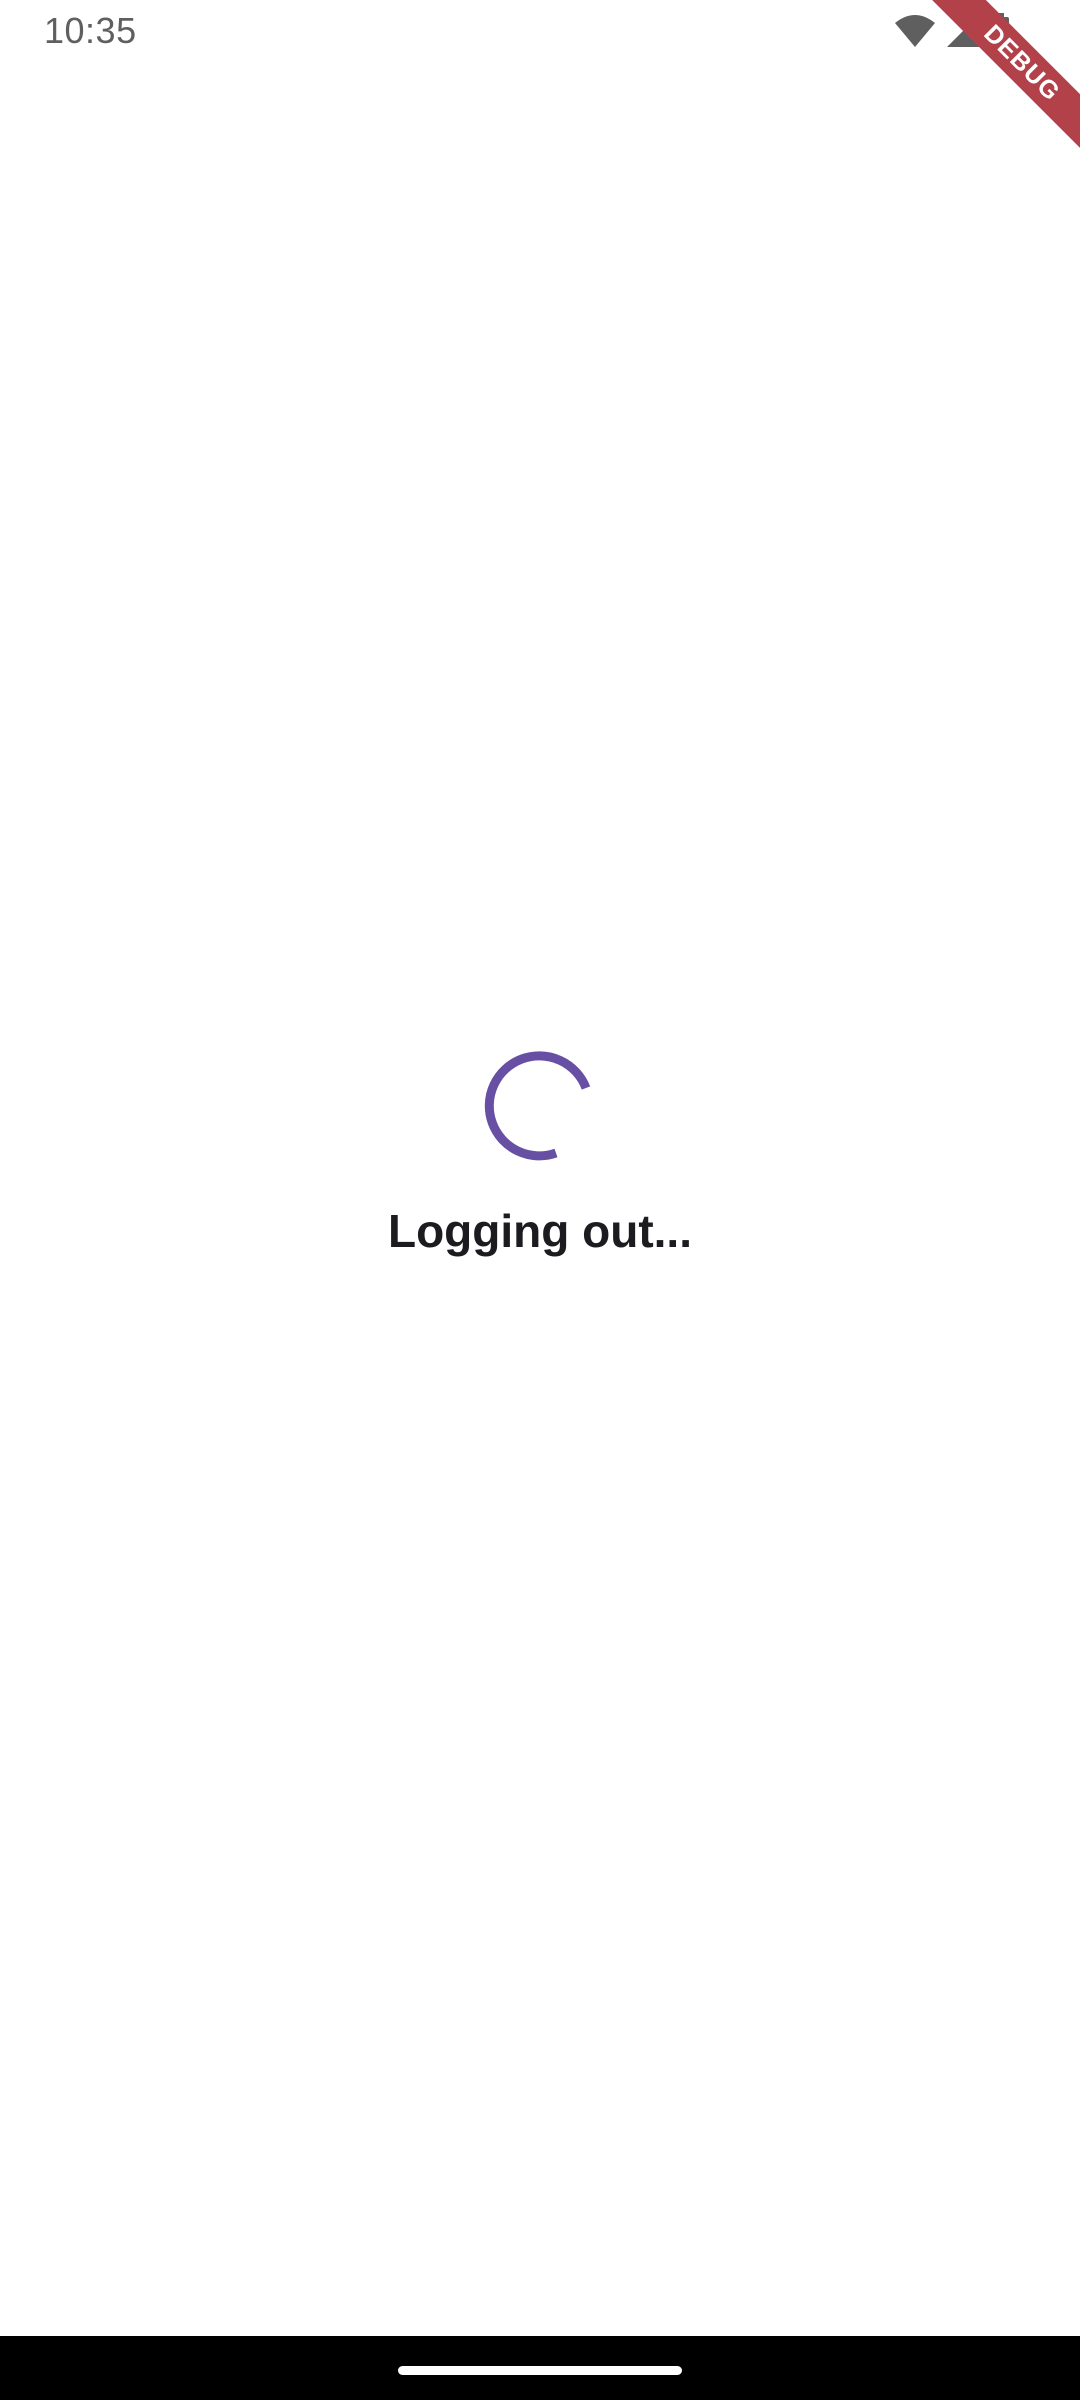 The width and height of the screenshot is (1080, 2400). I want to click on navigation-bar, so click(540, 2368).